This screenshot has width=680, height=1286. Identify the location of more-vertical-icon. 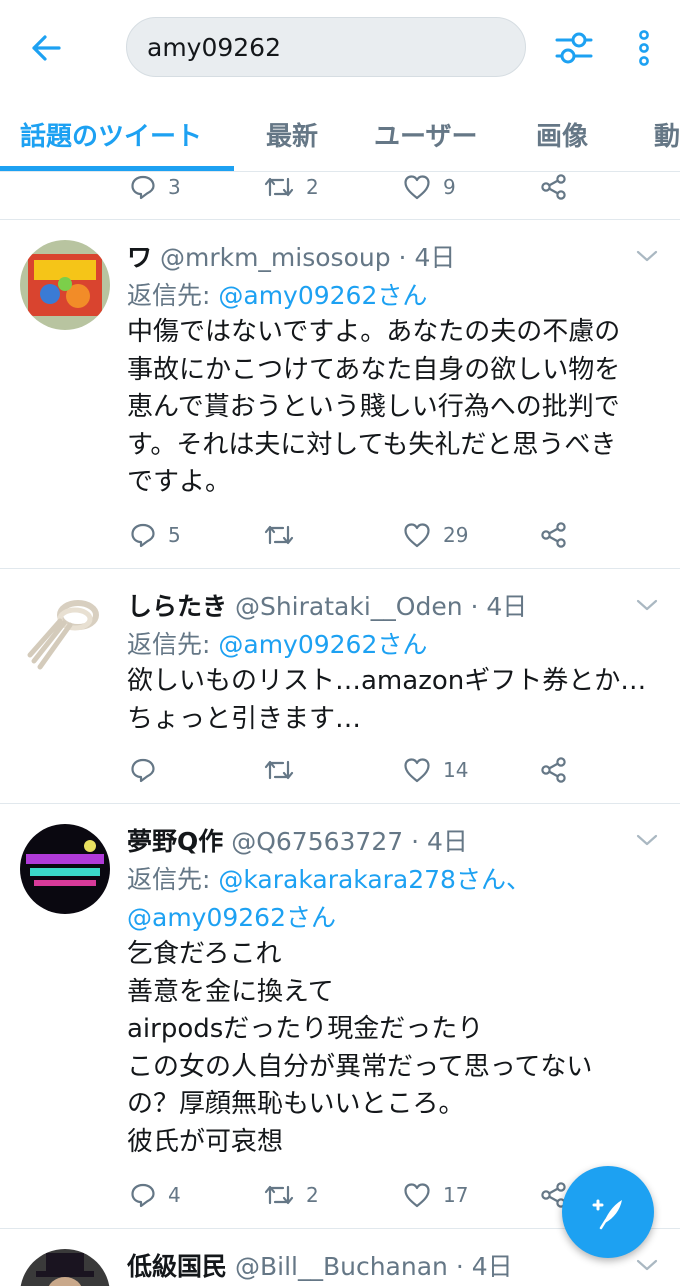
(644, 48).